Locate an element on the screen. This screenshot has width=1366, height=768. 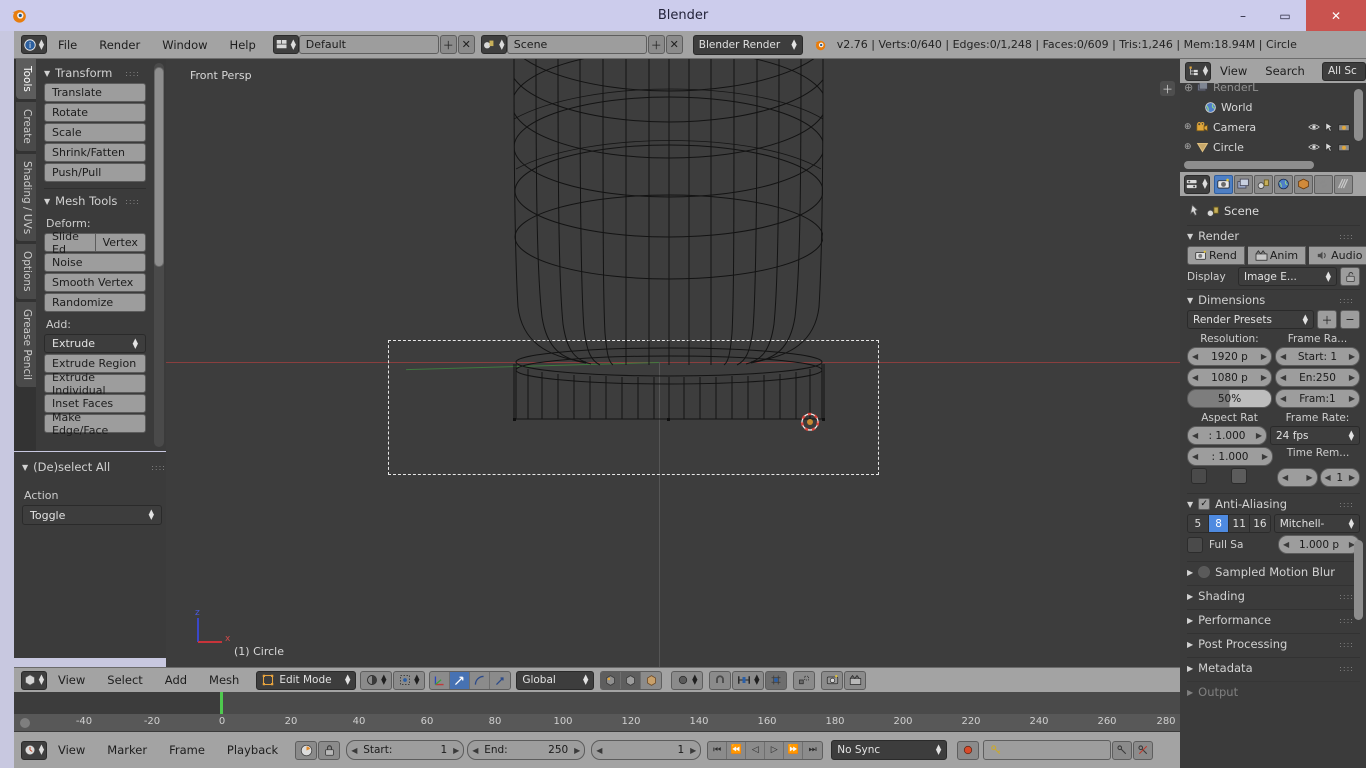
toolshelf-scrollbar-thumb is located at coordinates (159, 167).